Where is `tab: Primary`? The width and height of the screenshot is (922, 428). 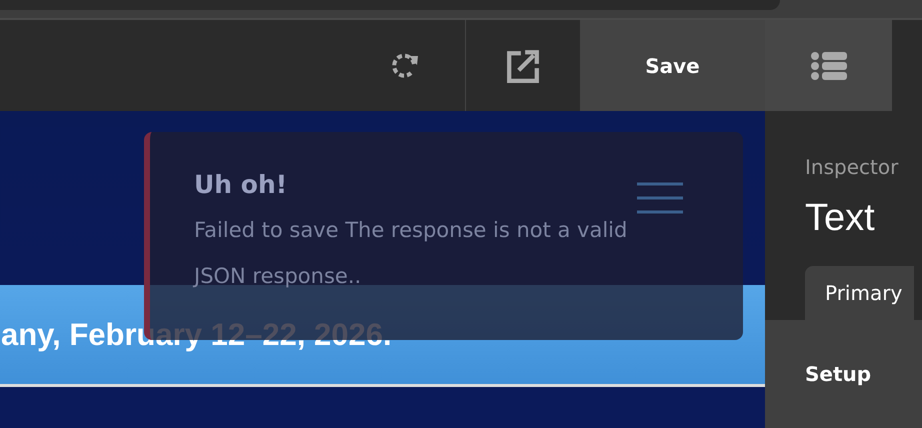
tab: Primary is located at coordinates (859, 293).